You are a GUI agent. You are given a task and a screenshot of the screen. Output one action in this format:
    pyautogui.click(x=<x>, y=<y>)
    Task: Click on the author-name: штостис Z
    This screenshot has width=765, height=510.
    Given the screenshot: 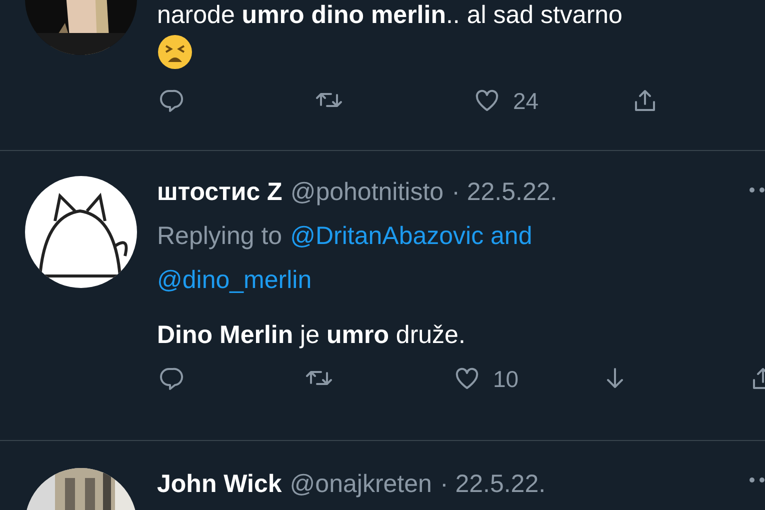 What is the action you would take?
    pyautogui.click(x=219, y=192)
    